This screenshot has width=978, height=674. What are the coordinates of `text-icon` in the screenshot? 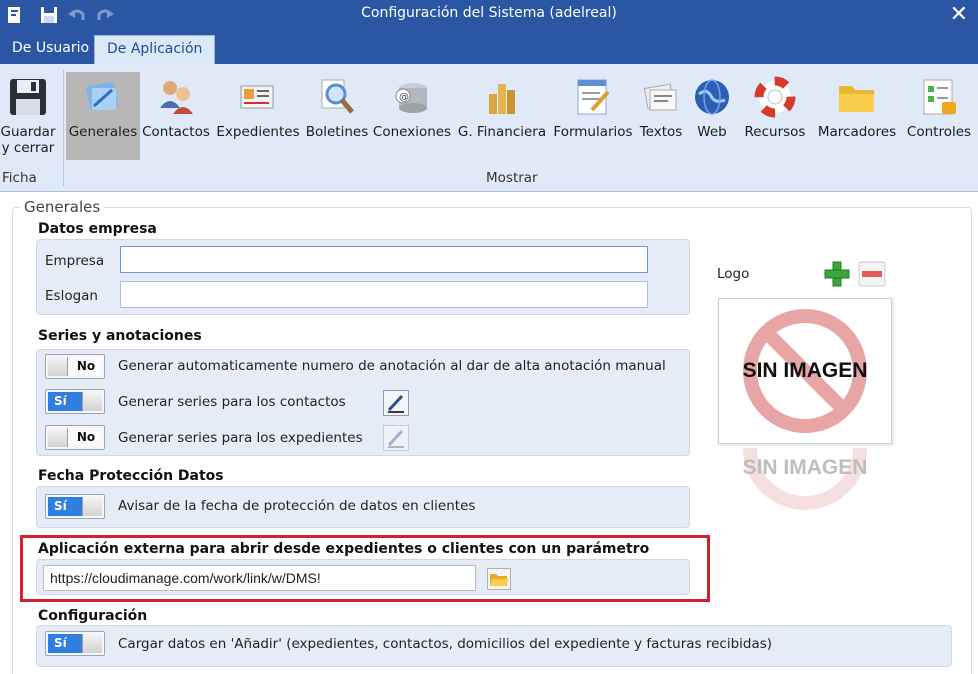 It's located at (661, 97).